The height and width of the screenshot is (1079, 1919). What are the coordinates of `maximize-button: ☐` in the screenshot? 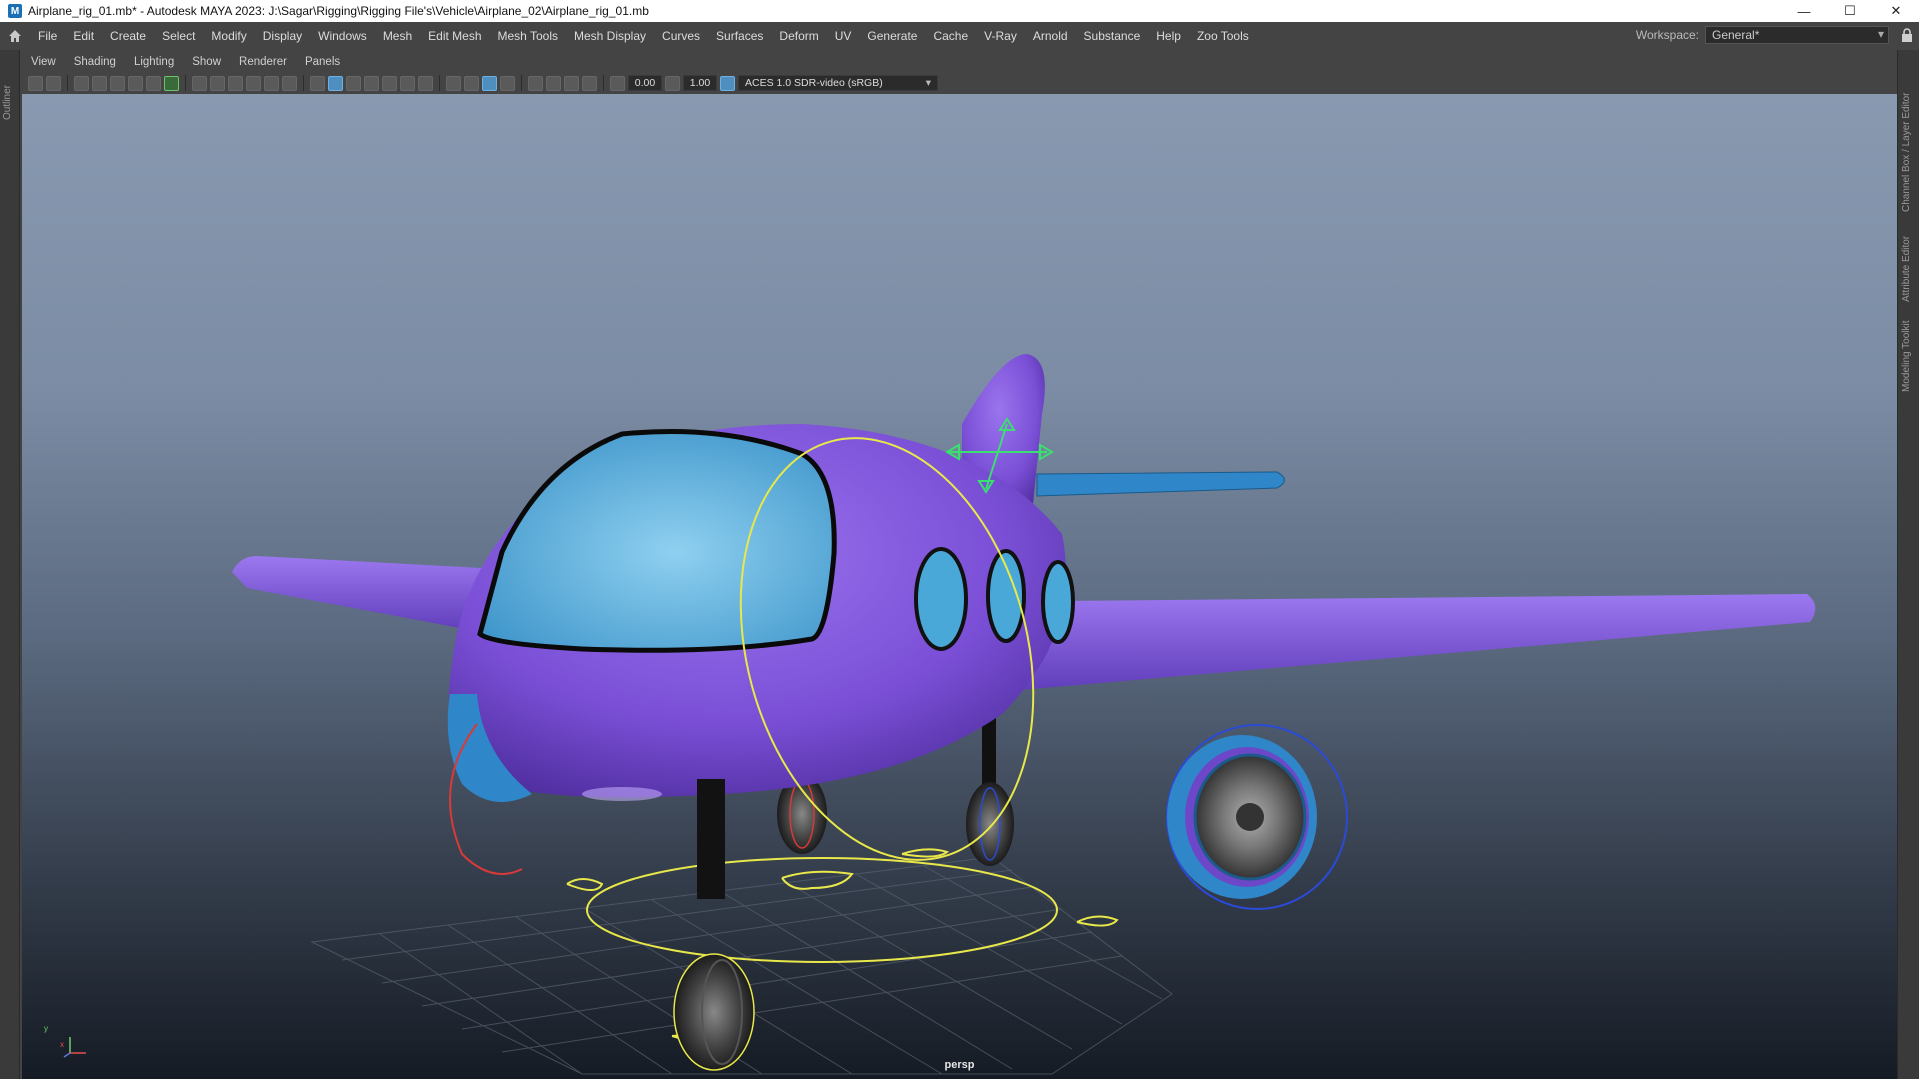 It's located at (1850, 11).